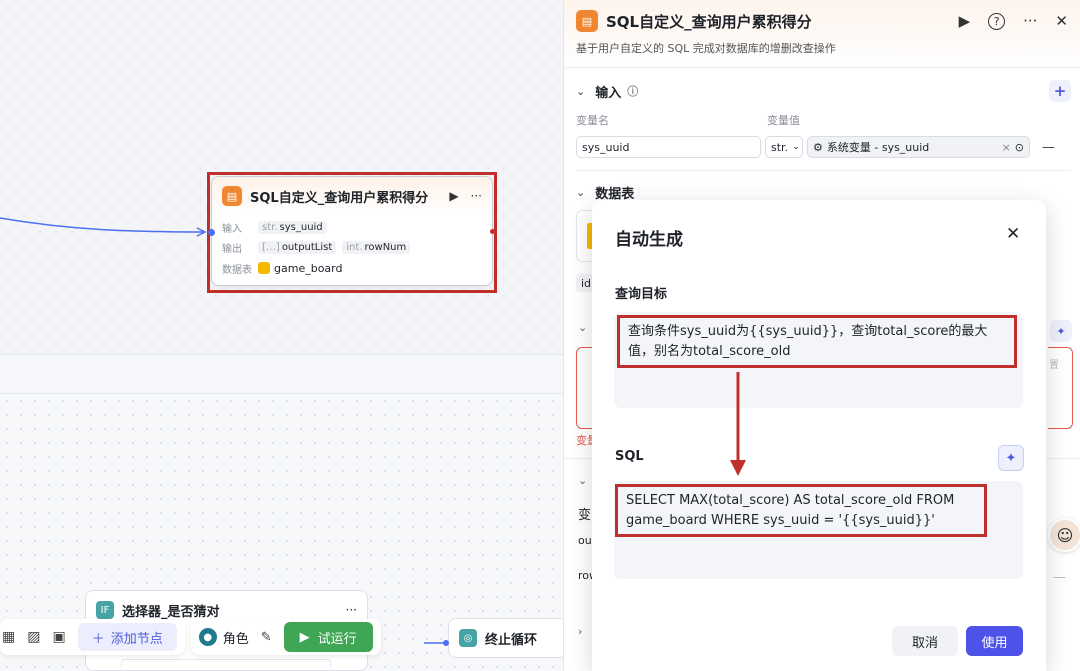 The image size is (1080, 671). What do you see at coordinates (352, 268) in the screenshot?
I see `node-table-row: 数据表 game_board` at bounding box center [352, 268].